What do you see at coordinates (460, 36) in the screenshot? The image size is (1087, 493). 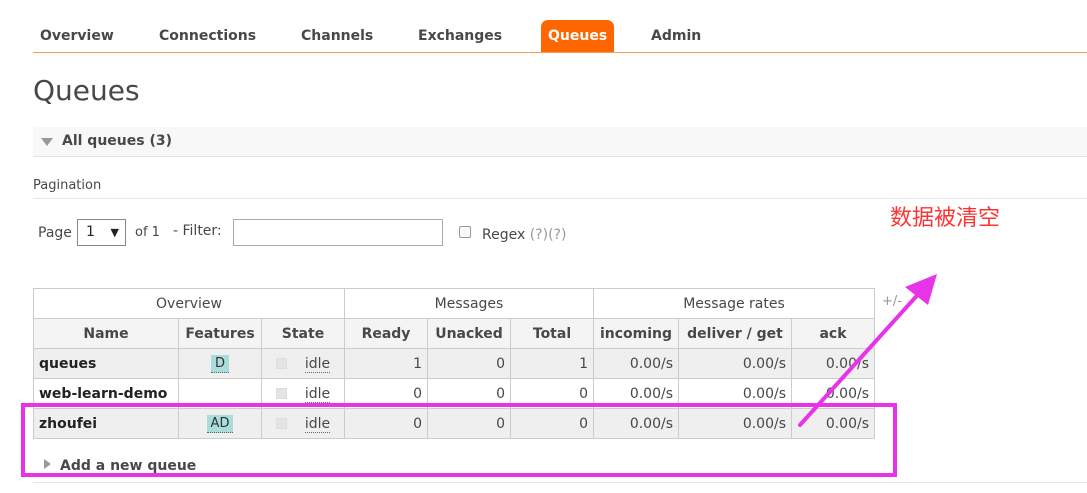 I see `nav-tab-exchanges: Exchanges` at bounding box center [460, 36].